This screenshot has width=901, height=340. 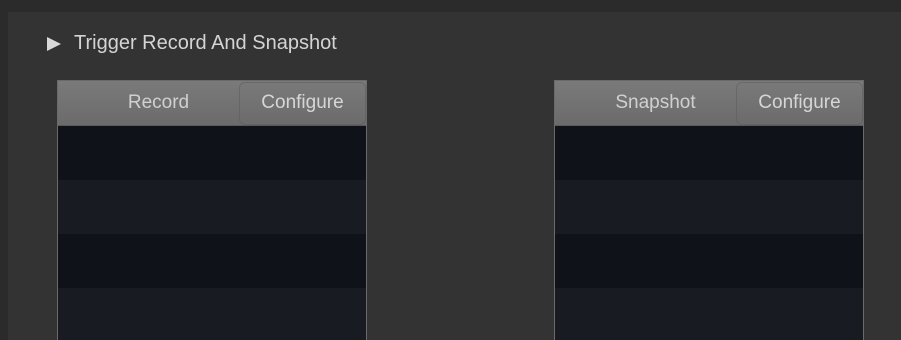 What do you see at coordinates (799, 103) in the screenshot?
I see `snapshot-configure-button: Configure` at bounding box center [799, 103].